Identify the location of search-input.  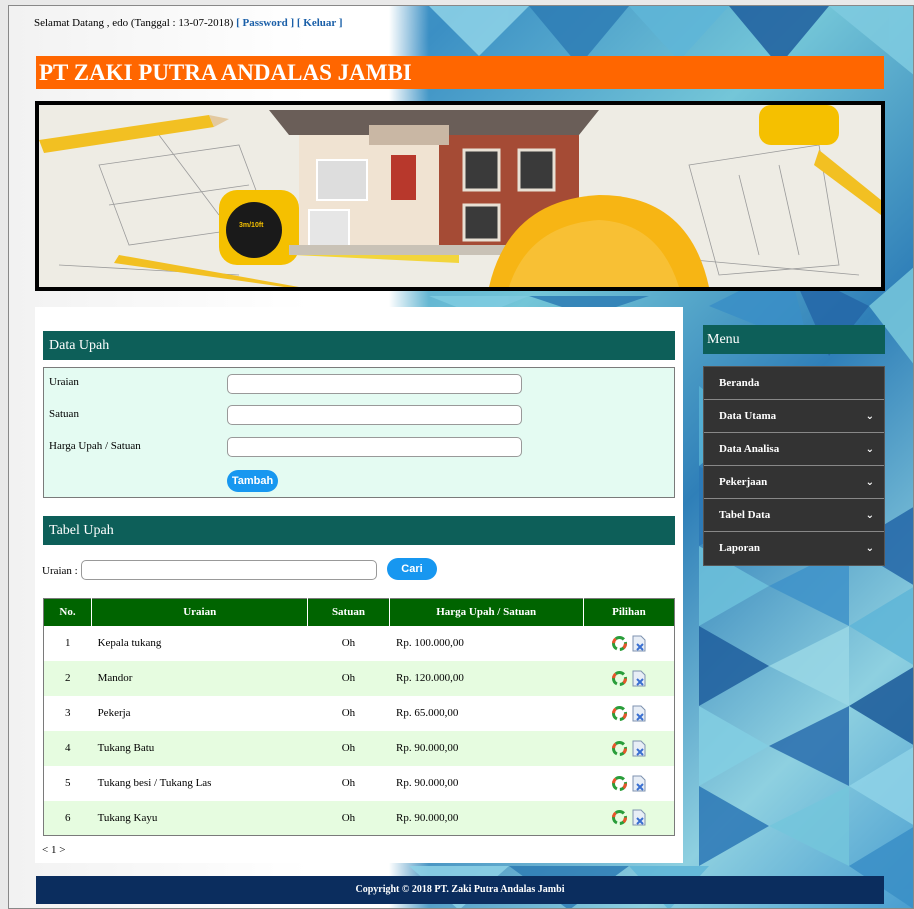
(229, 570).